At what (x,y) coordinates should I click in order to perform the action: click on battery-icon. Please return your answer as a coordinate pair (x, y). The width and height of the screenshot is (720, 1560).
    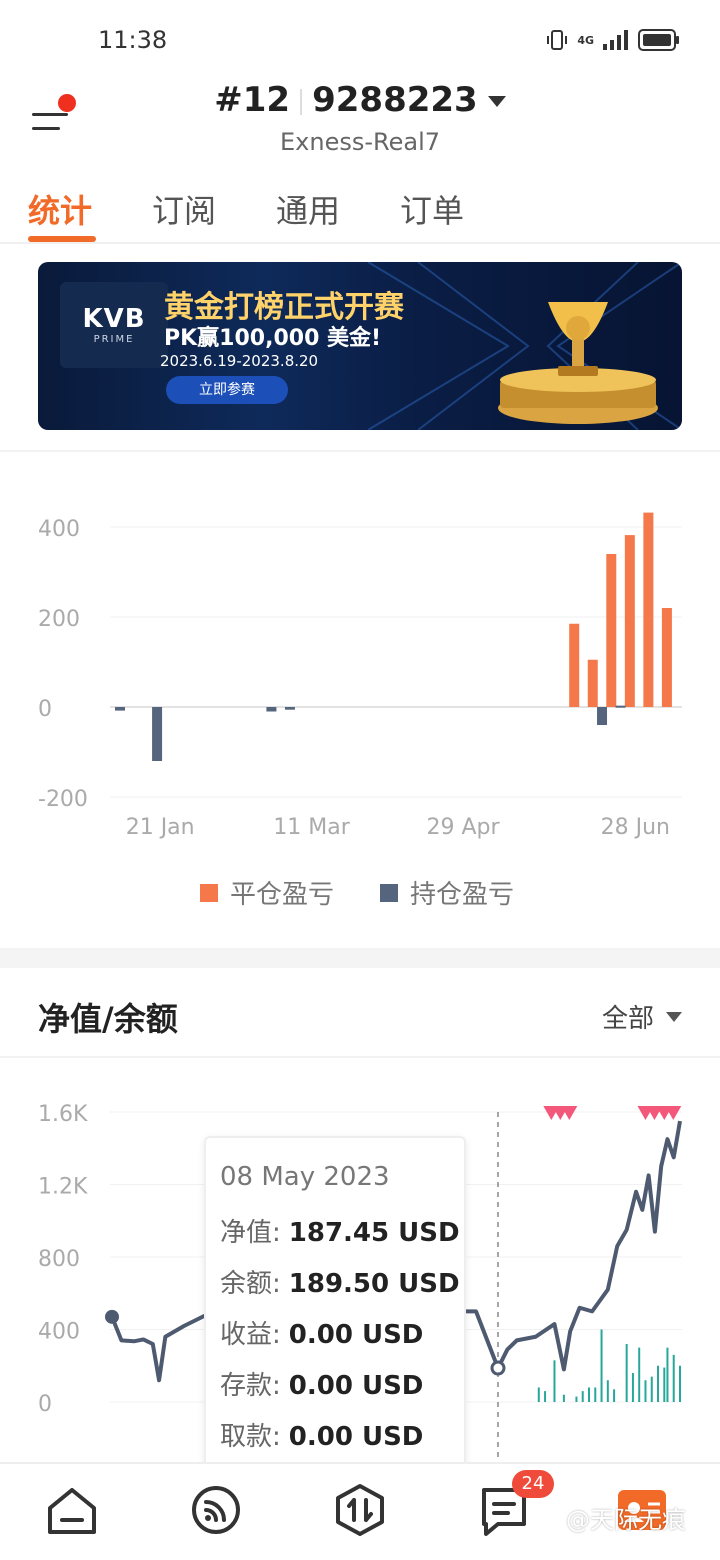
    Looking at the image, I should click on (658, 40).